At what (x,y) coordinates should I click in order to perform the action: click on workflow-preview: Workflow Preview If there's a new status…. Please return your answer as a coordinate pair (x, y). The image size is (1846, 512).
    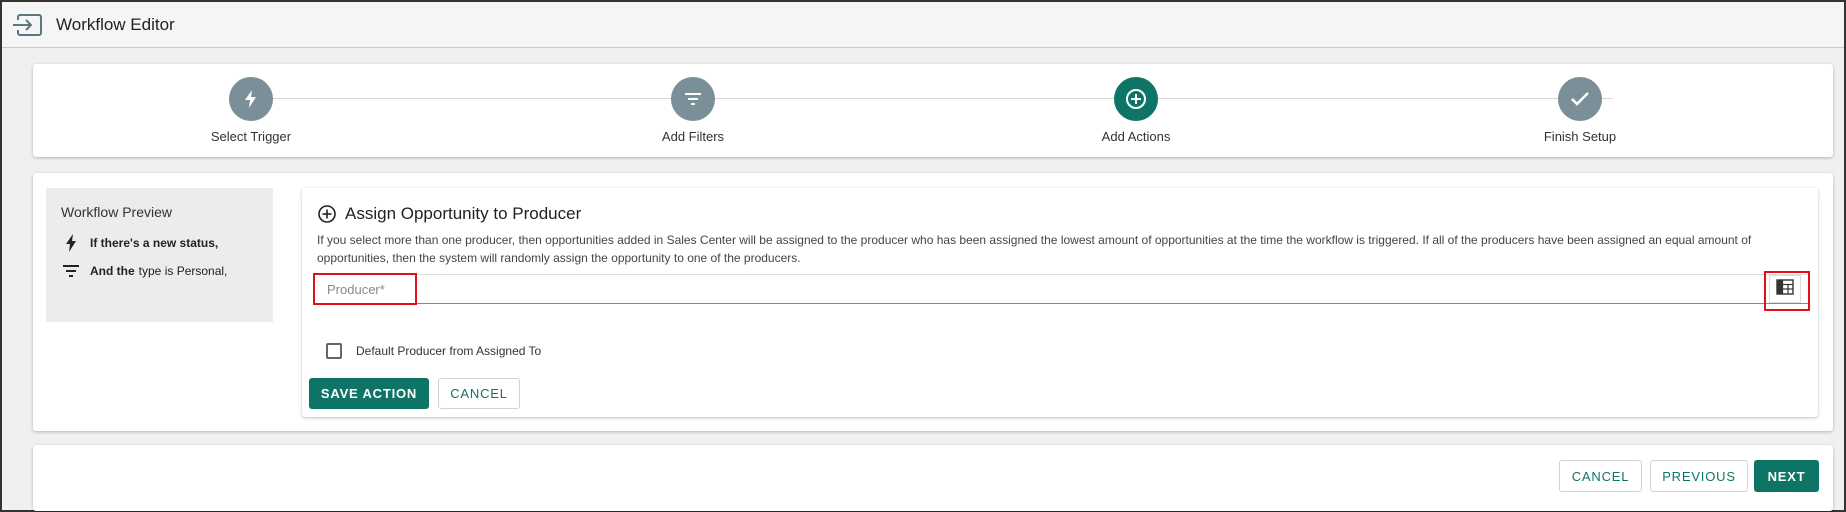
    Looking at the image, I should click on (159, 255).